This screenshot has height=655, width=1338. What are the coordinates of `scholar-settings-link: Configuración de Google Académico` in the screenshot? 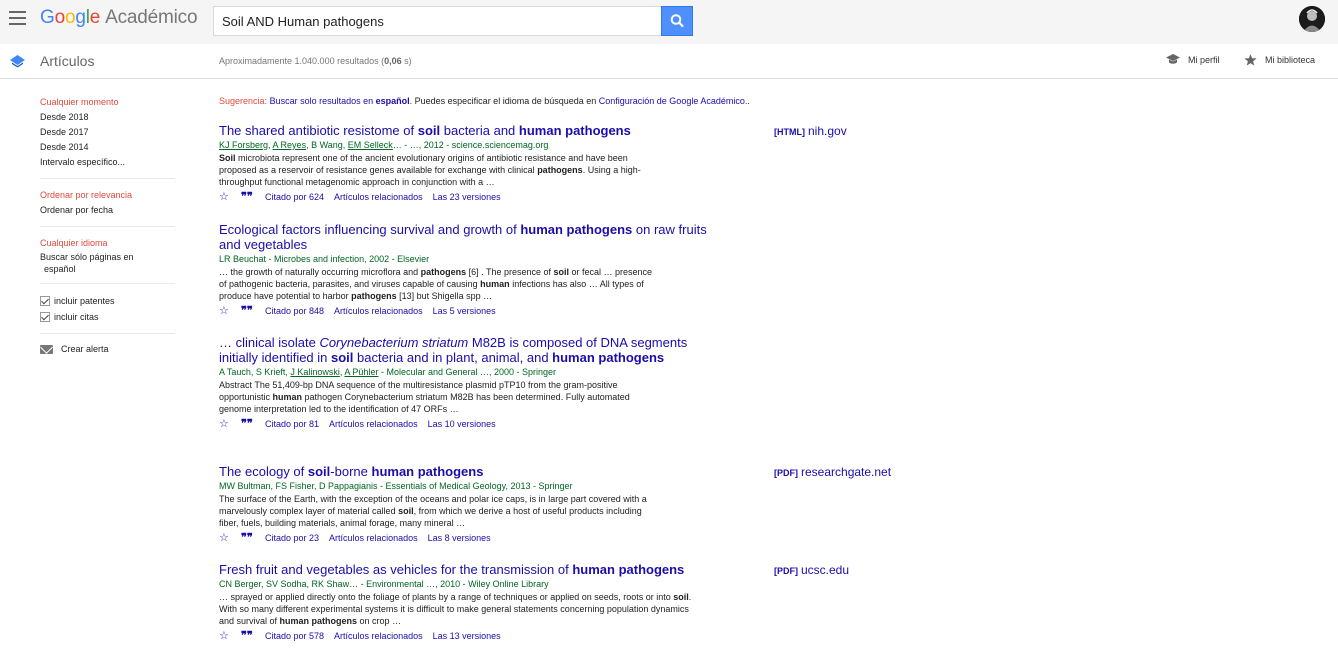 It's located at (672, 101).